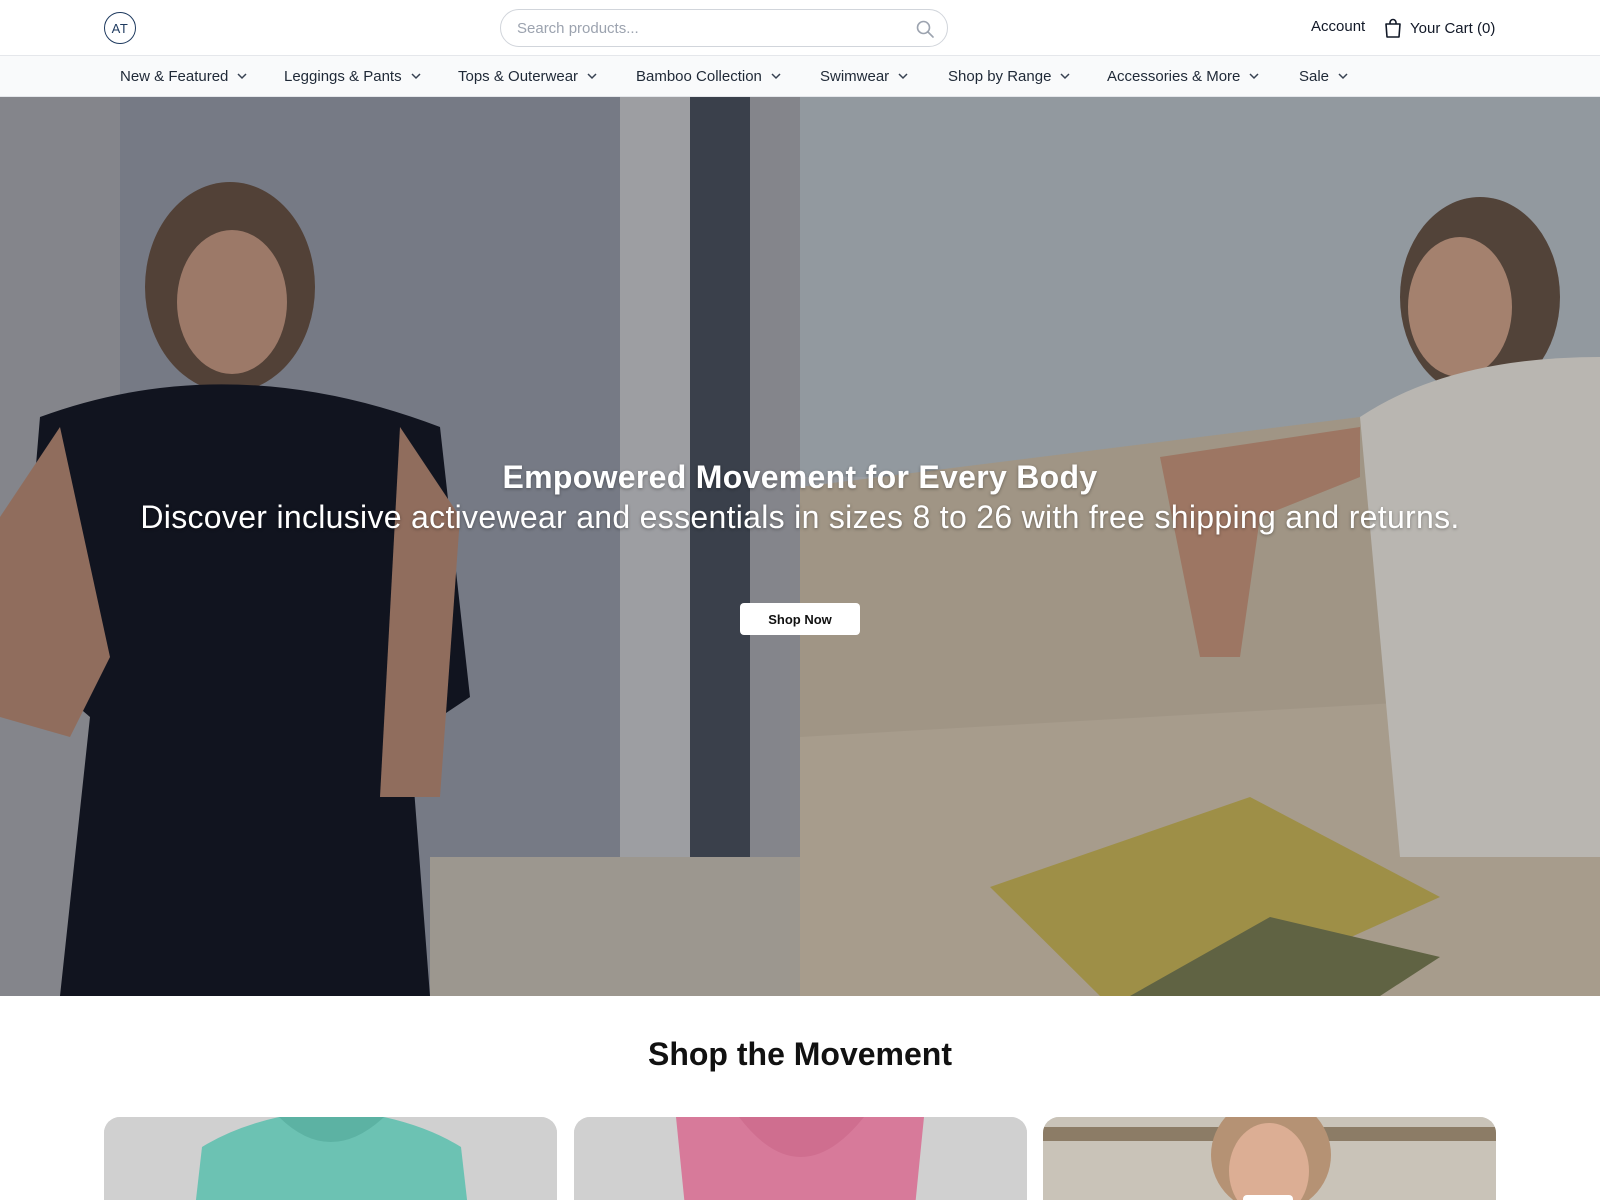 The image size is (1600, 1200). I want to click on nav-item-label: Sale, so click(1314, 76).